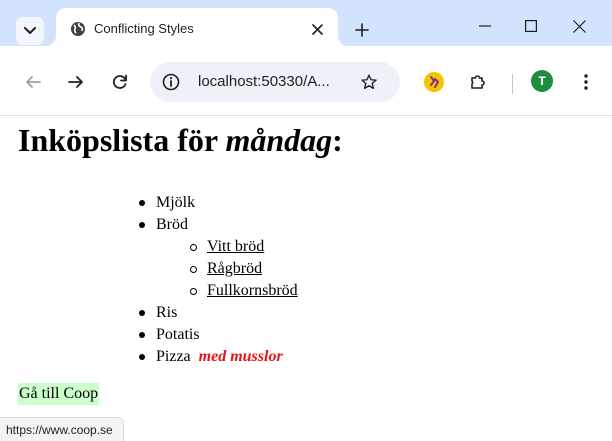 This screenshot has height=441, width=612. I want to click on page-title: Inköpslista för måndag:, so click(180, 140).